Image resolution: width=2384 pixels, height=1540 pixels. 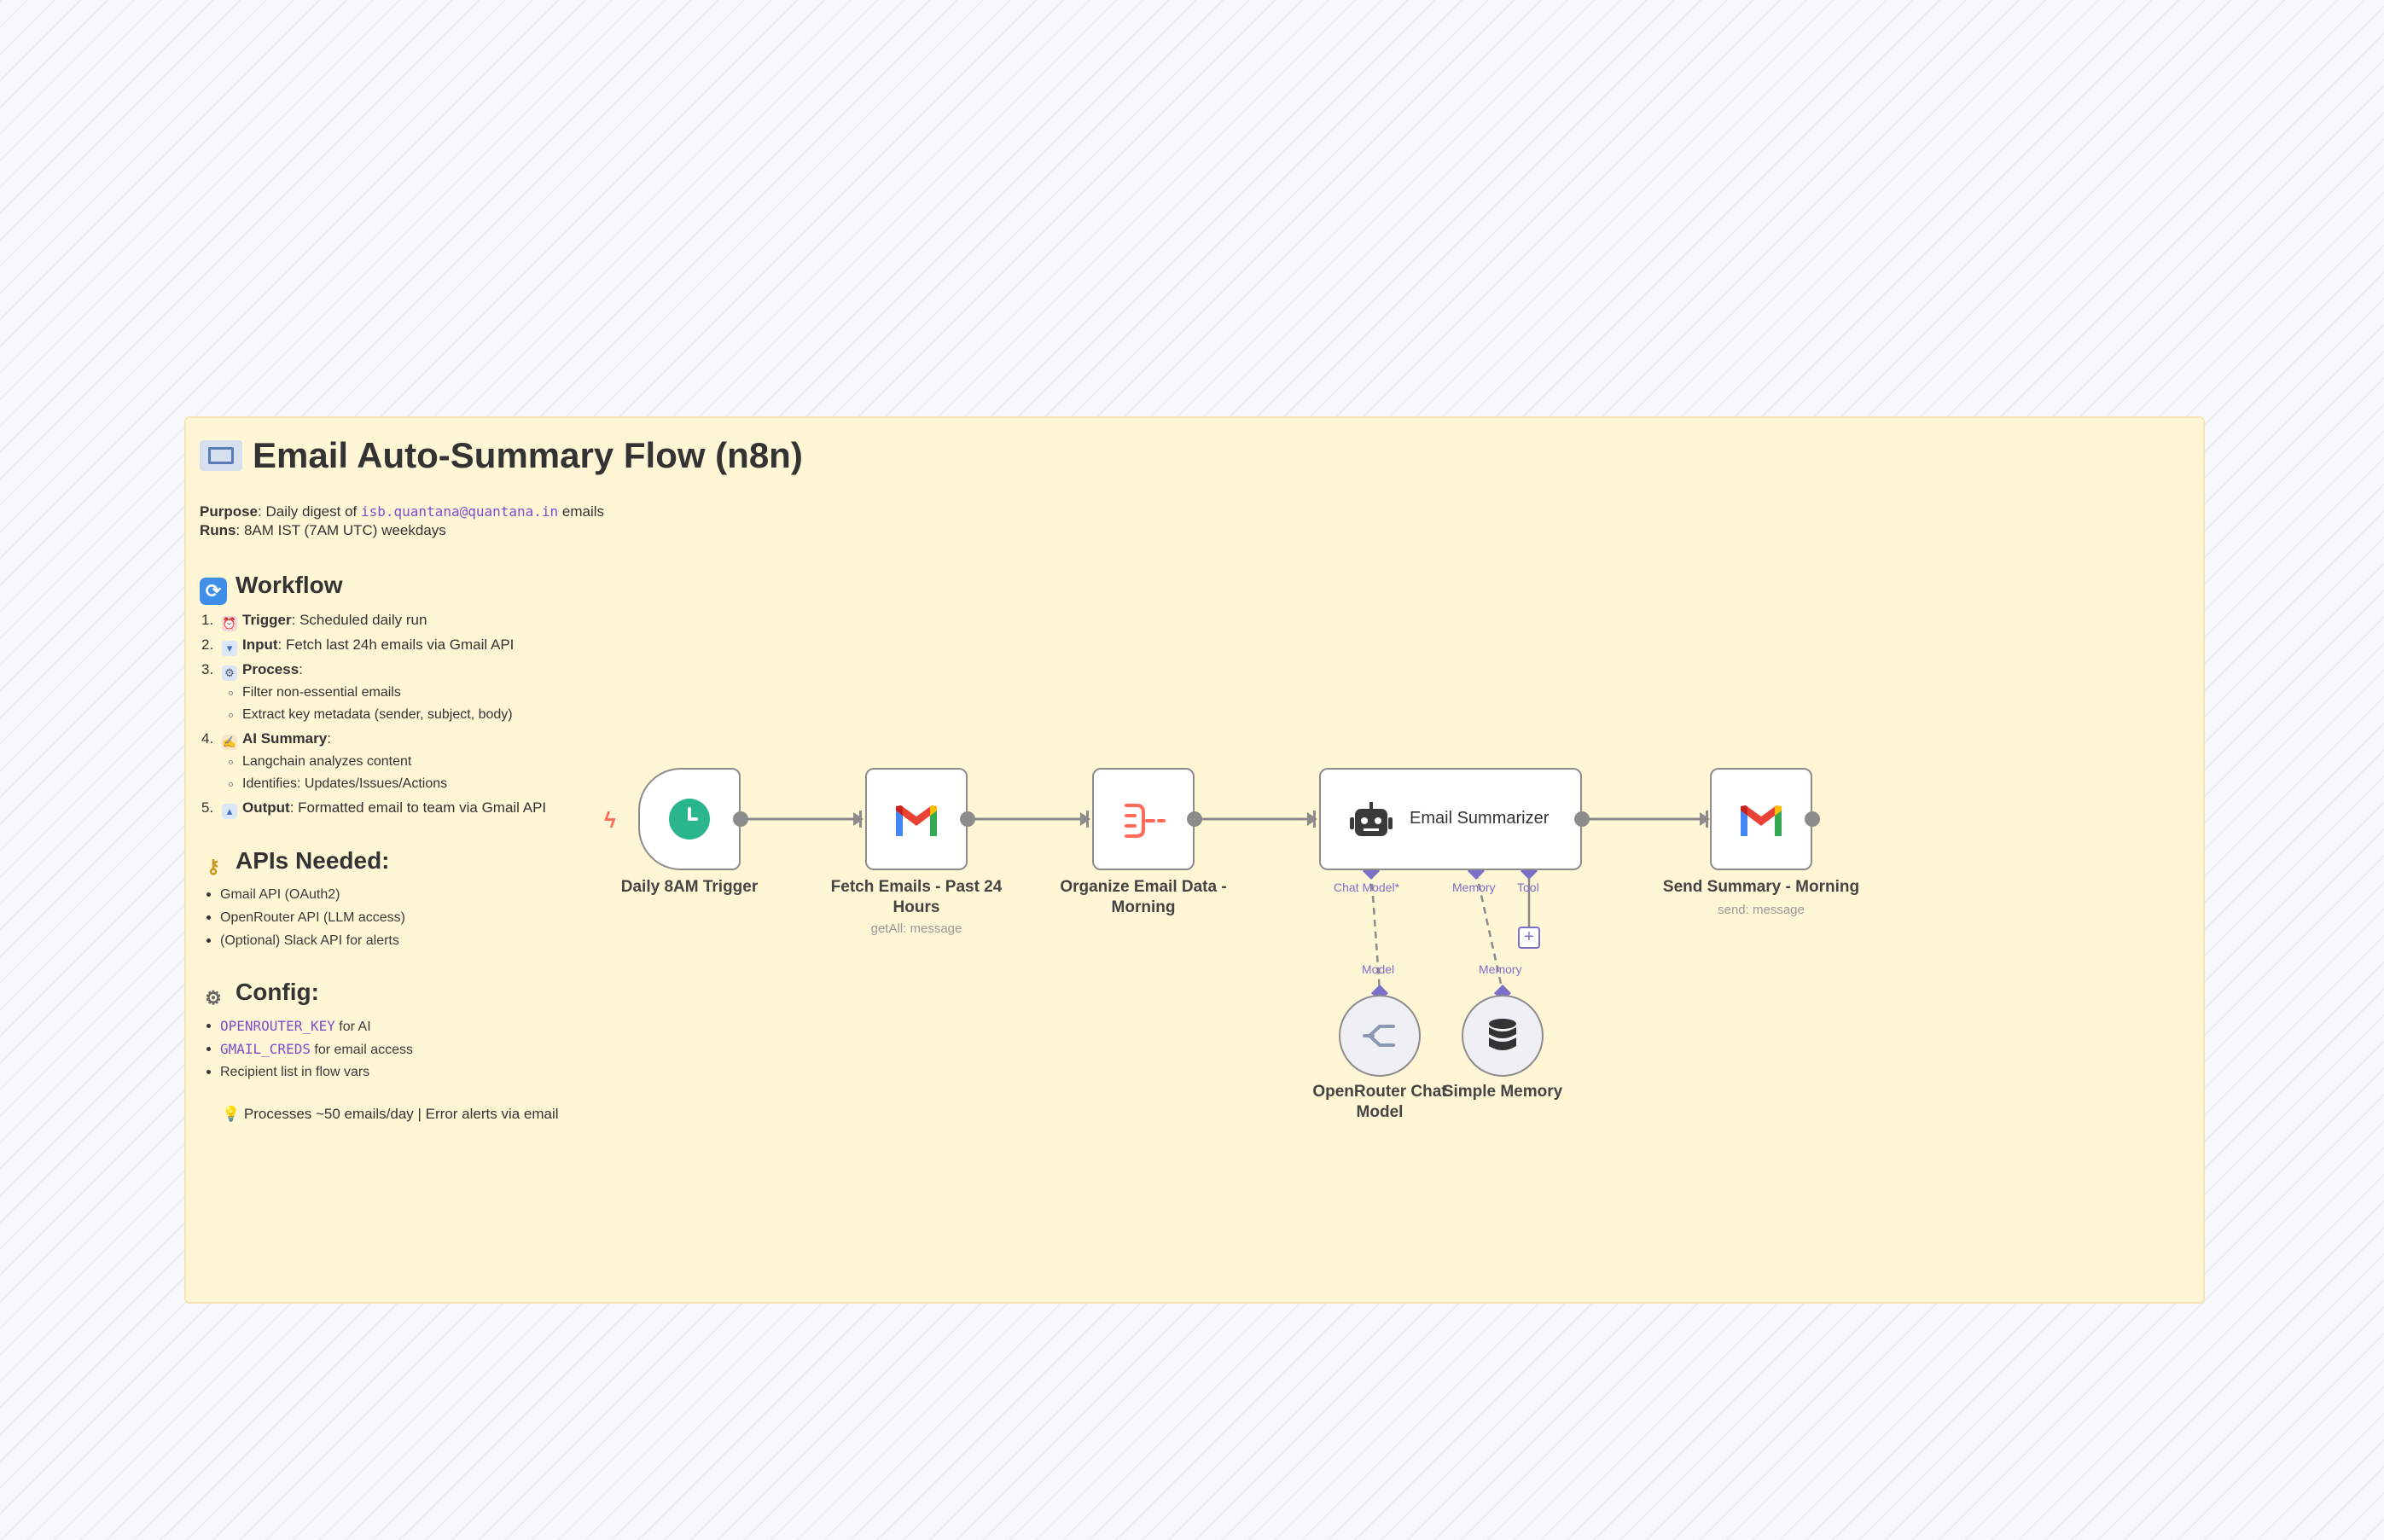 What do you see at coordinates (1762, 910) in the screenshot?
I see `send-subtitle: send: message` at bounding box center [1762, 910].